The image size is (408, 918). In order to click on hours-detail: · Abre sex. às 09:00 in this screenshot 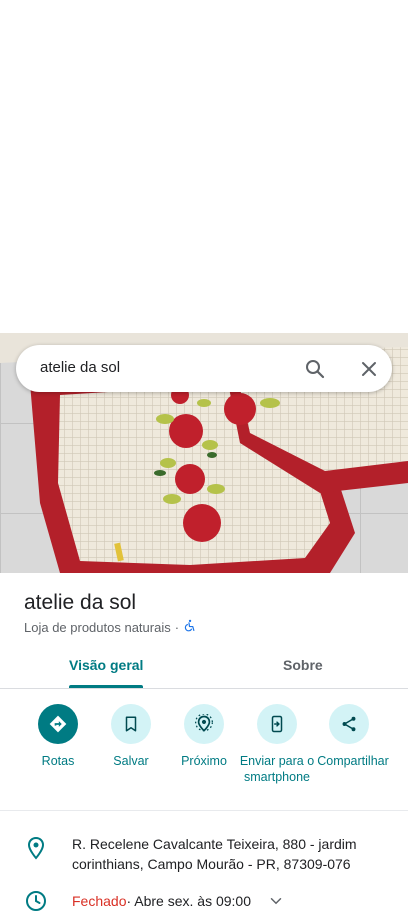, I will do `click(189, 901)`.